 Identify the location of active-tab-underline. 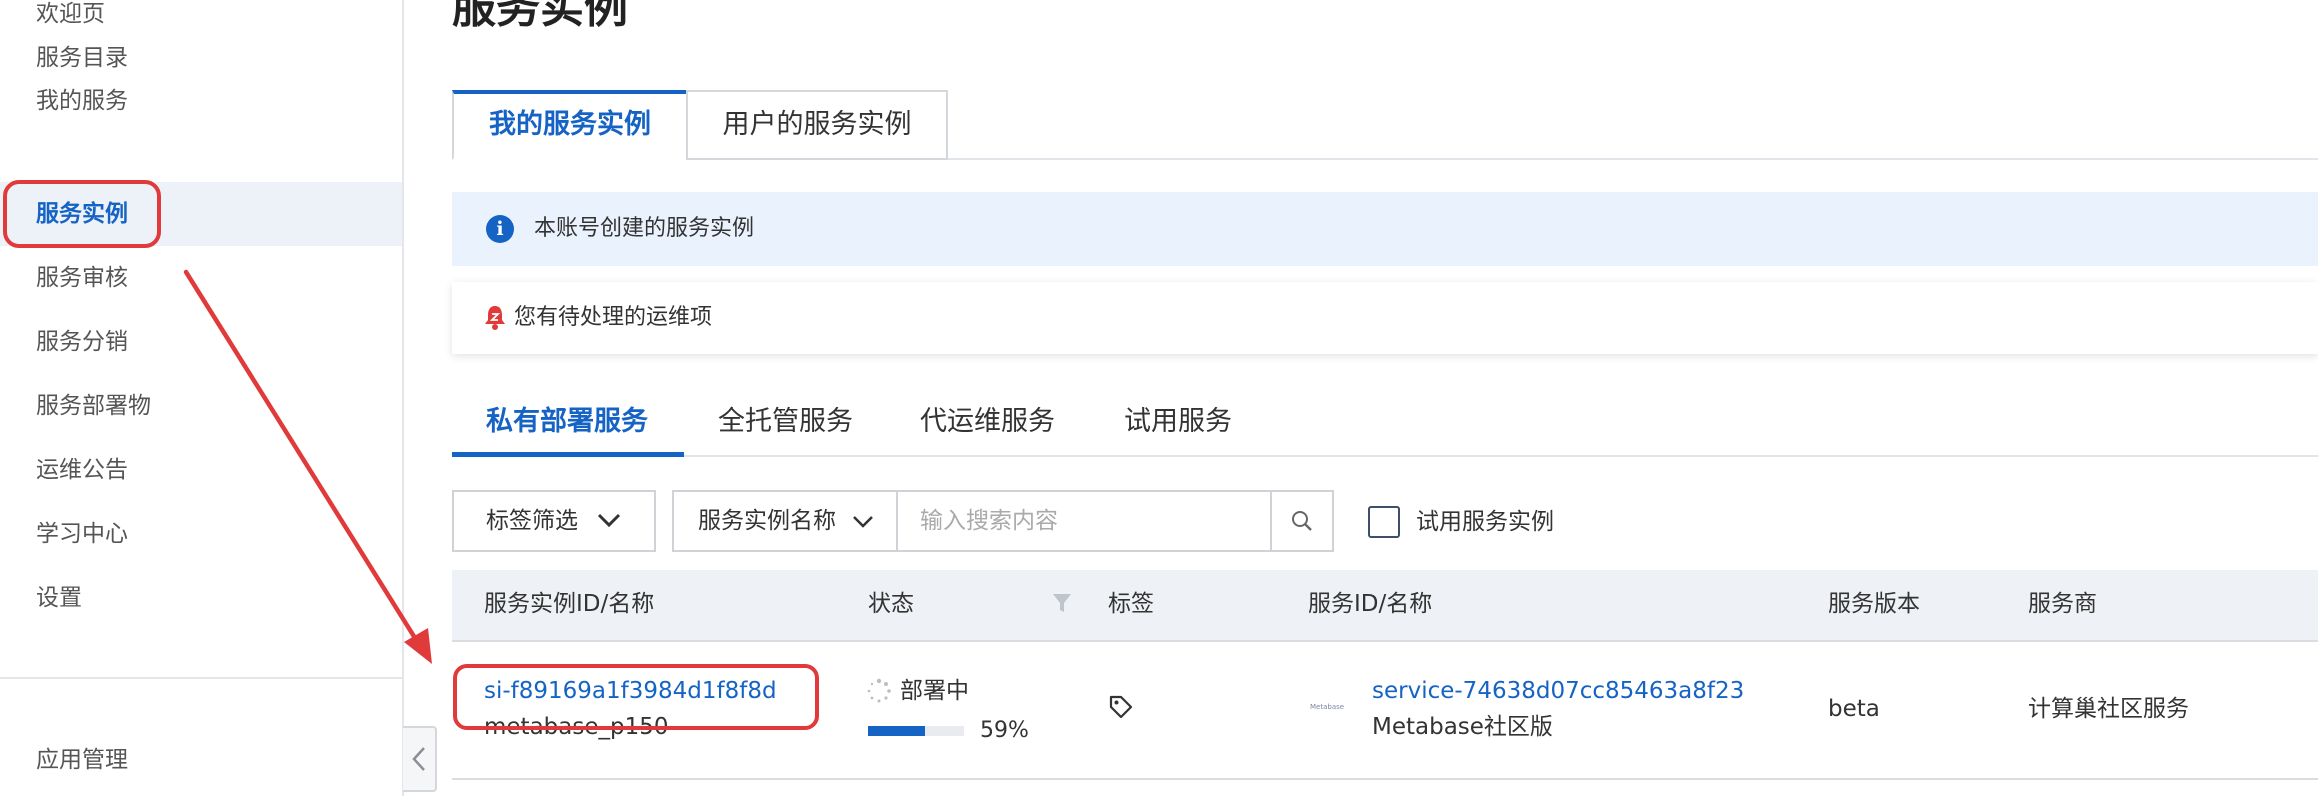
(568, 454).